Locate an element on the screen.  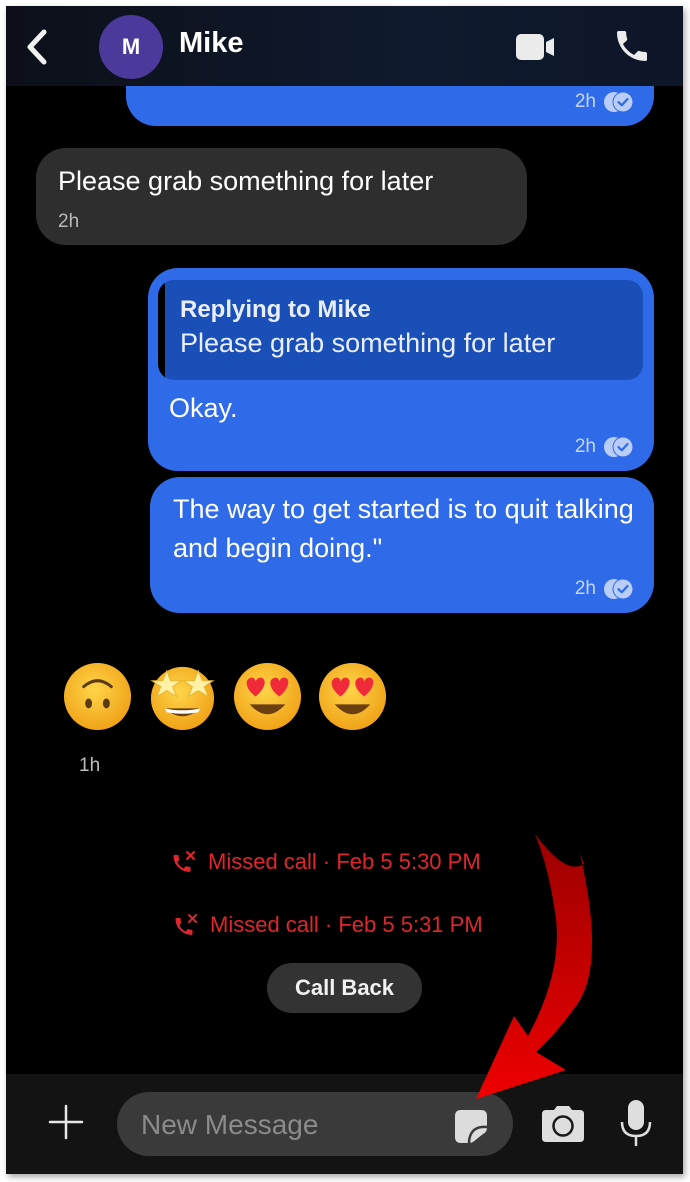
chat-header: M Mike is located at coordinates (344, 46).